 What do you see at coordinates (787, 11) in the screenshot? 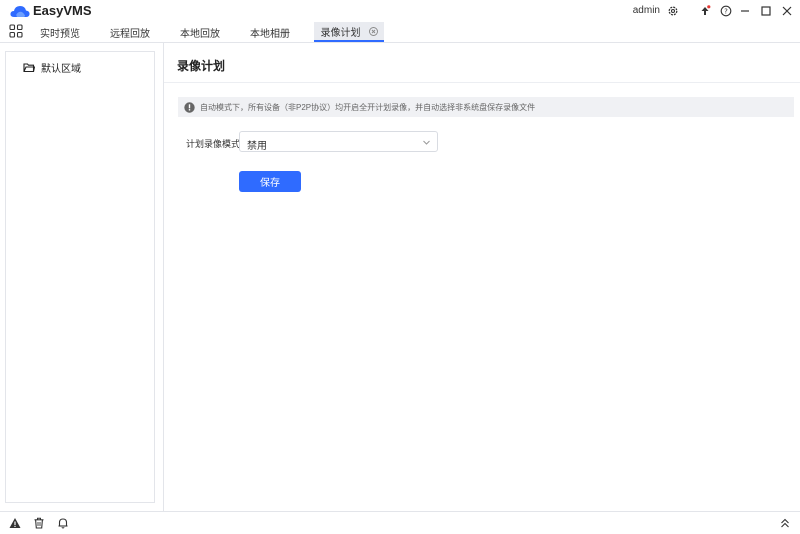
I see `close-icon` at bounding box center [787, 11].